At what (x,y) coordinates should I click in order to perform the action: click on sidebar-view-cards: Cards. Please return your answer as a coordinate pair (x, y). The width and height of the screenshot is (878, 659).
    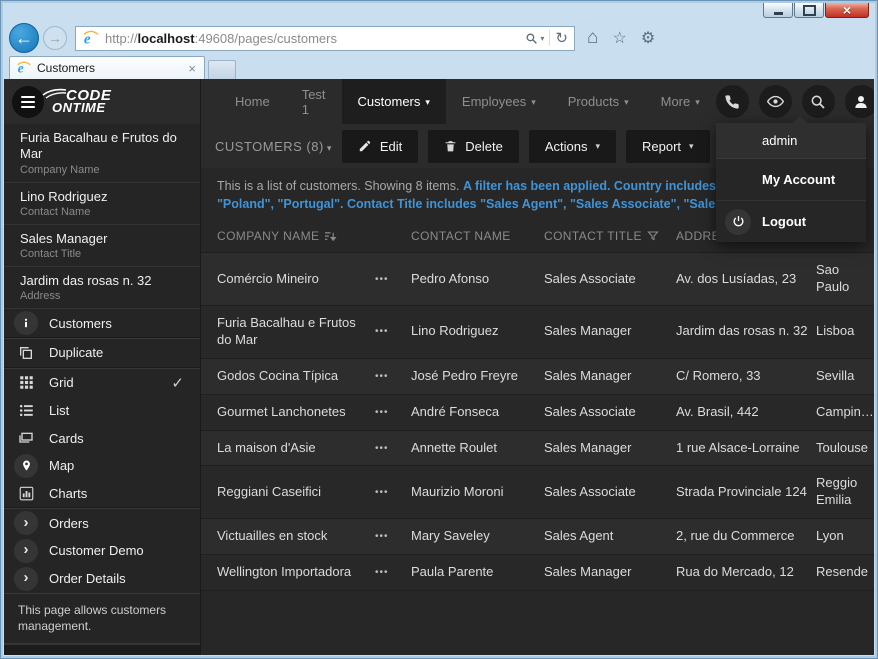
    Looking at the image, I should click on (102, 438).